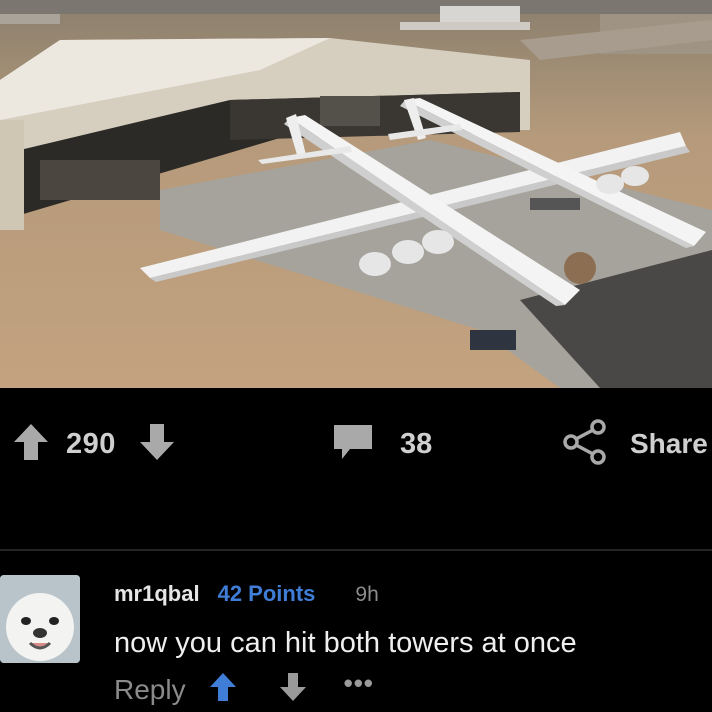 This screenshot has height=712, width=712. I want to click on share-button: Share, so click(635, 444).